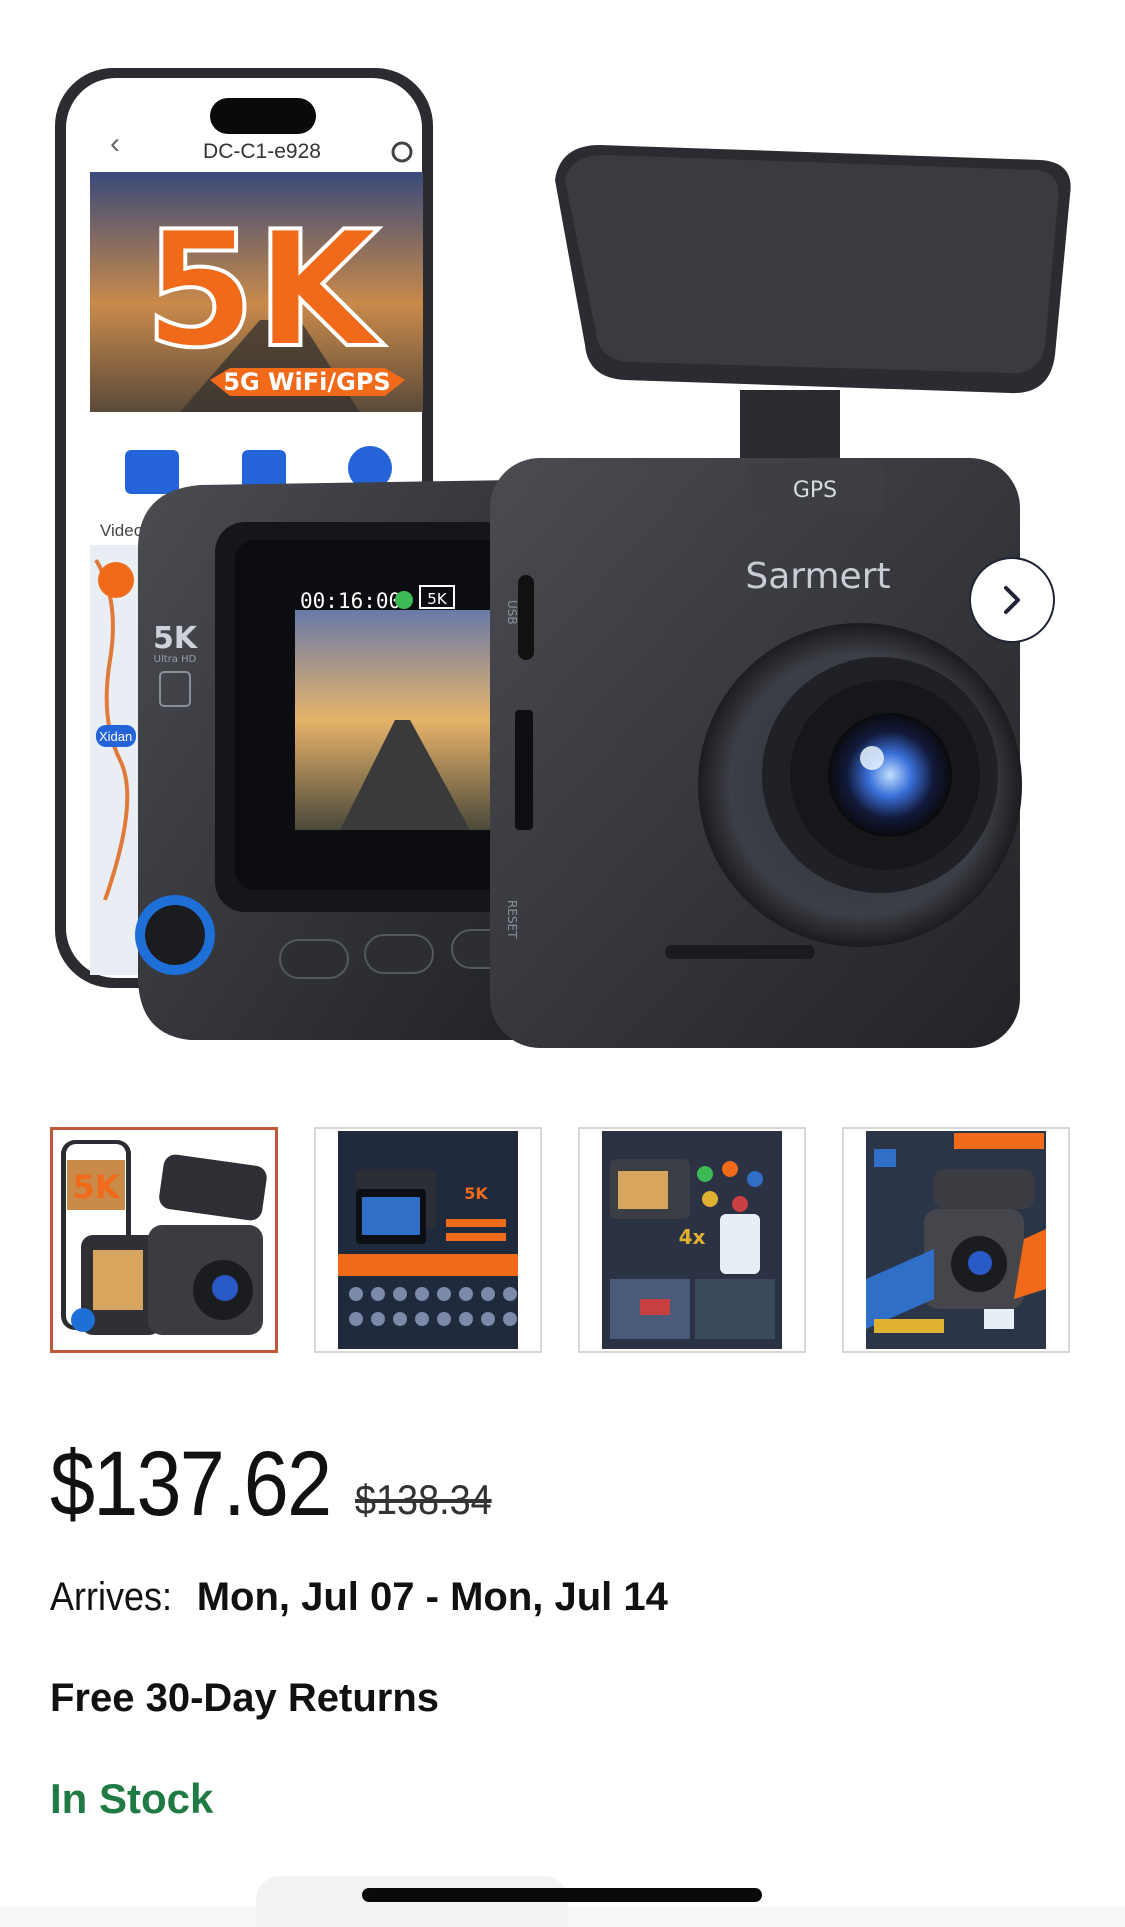 The width and height of the screenshot is (1125, 1927). What do you see at coordinates (512, 612) in the screenshot?
I see `svg-text: USB` at bounding box center [512, 612].